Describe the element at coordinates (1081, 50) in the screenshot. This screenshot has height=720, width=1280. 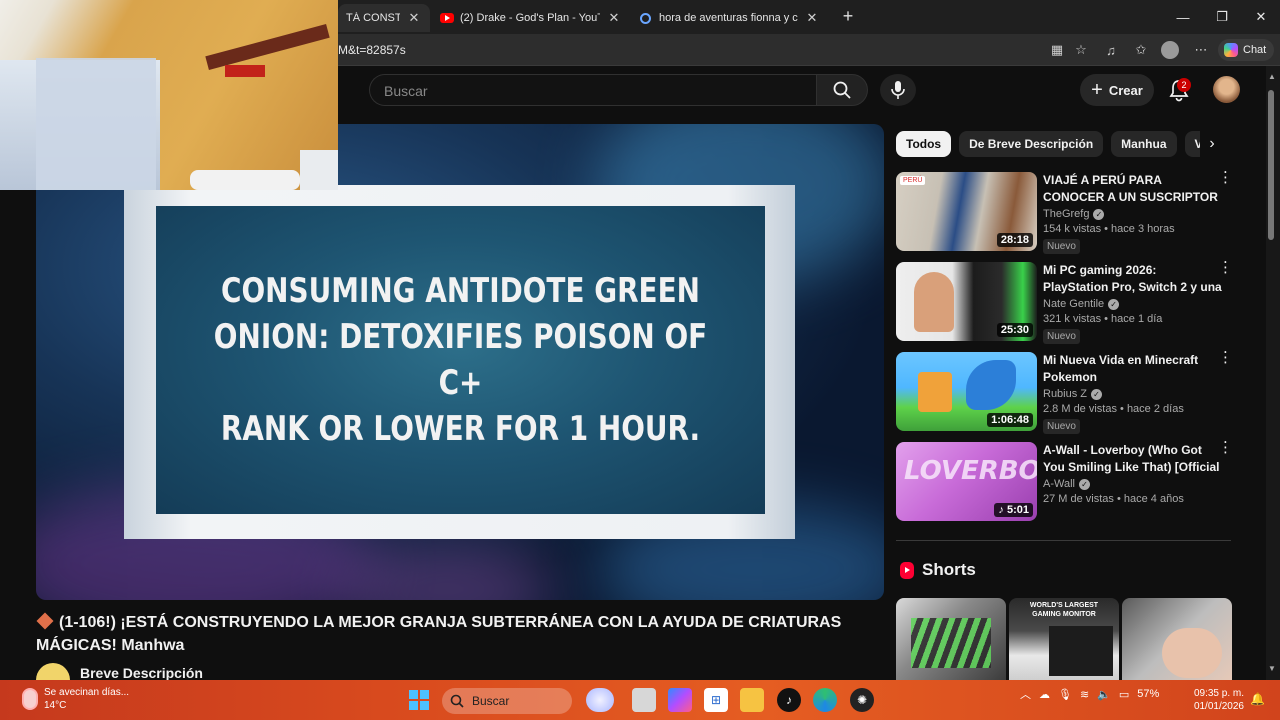
I see `favorite-star-icon: ☆` at that location.